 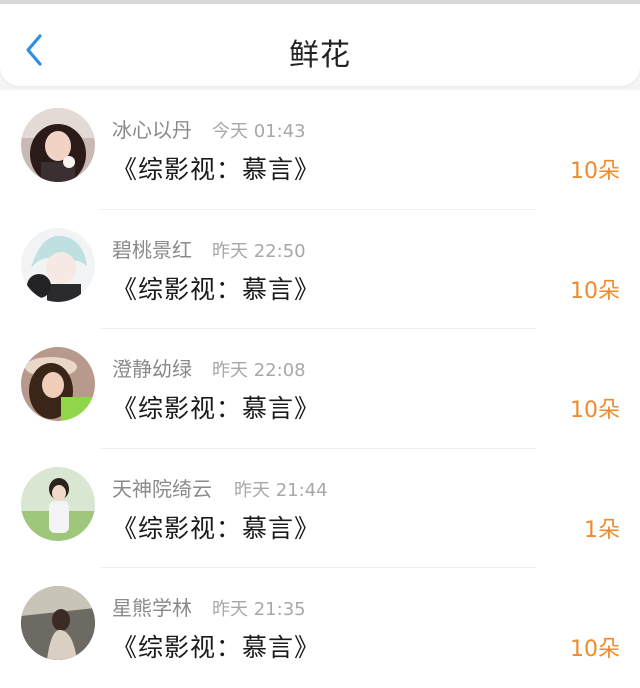 What do you see at coordinates (152, 130) in the screenshot?
I see `user-name: 冰心以丹` at bounding box center [152, 130].